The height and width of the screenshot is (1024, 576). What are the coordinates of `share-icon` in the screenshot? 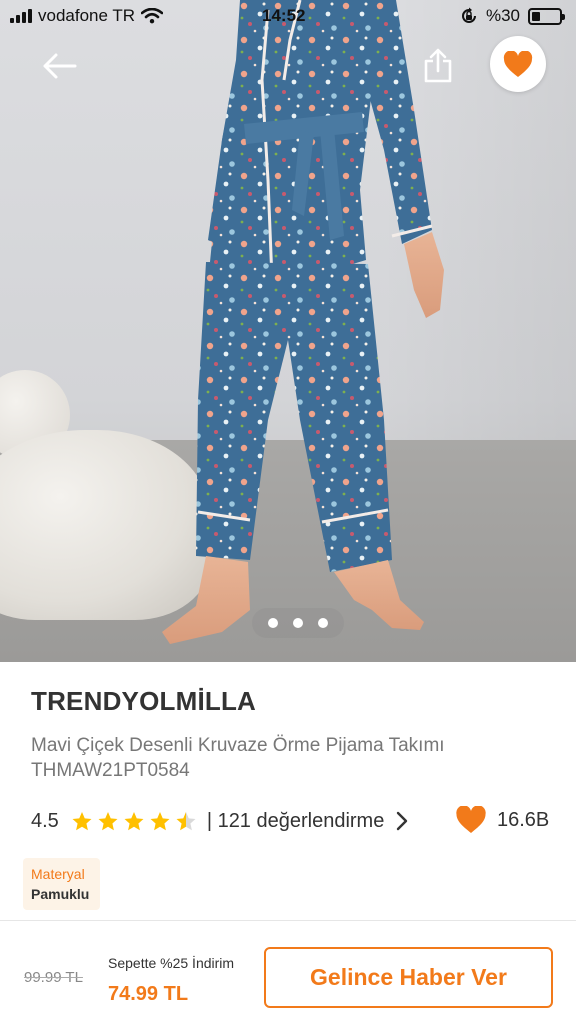 It's located at (438, 65).